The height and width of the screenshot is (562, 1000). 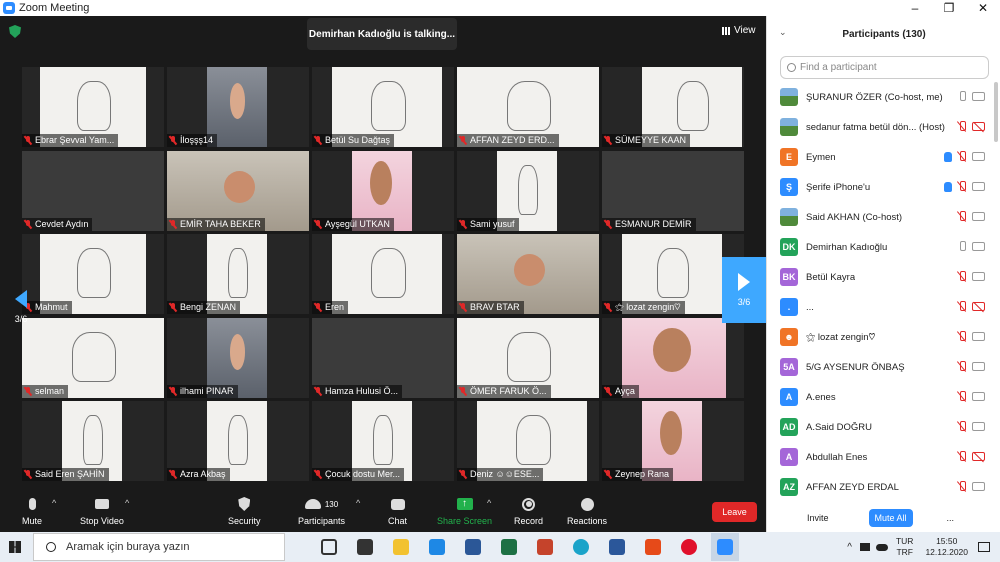 I want to click on share-screen-button: ↑ Share Screen ^, so click(x=464, y=511).